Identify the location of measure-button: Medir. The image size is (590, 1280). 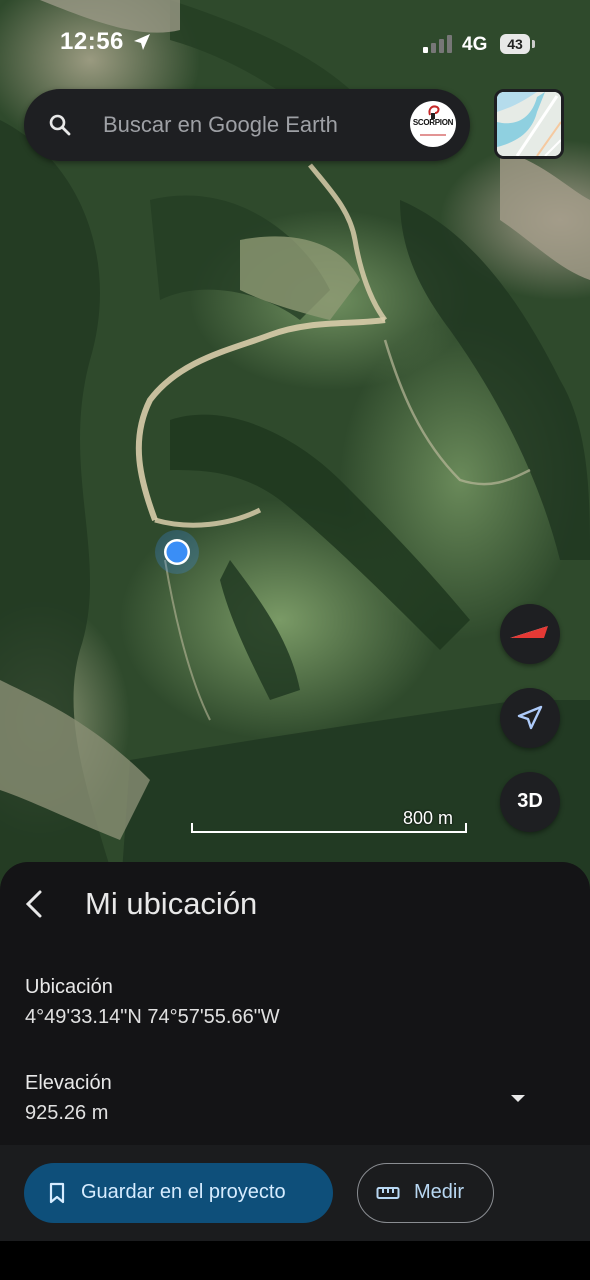
(425, 1193).